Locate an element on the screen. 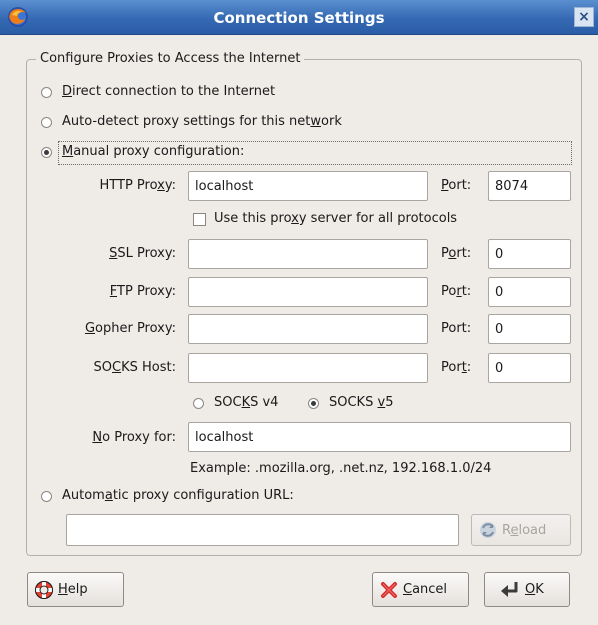 Image resolution: width=598 pixels, height=625 pixels. socks-host-label: SOCKS Host: is located at coordinates (134, 367).